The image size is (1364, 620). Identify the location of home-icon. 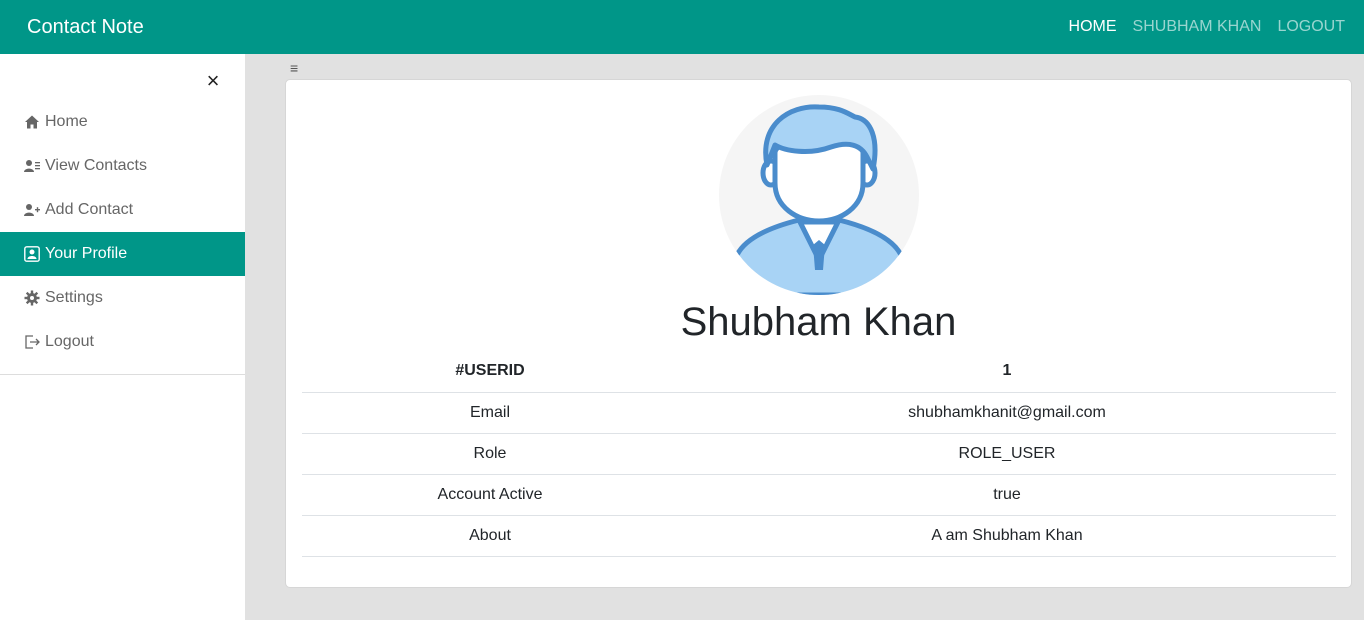
(32, 122).